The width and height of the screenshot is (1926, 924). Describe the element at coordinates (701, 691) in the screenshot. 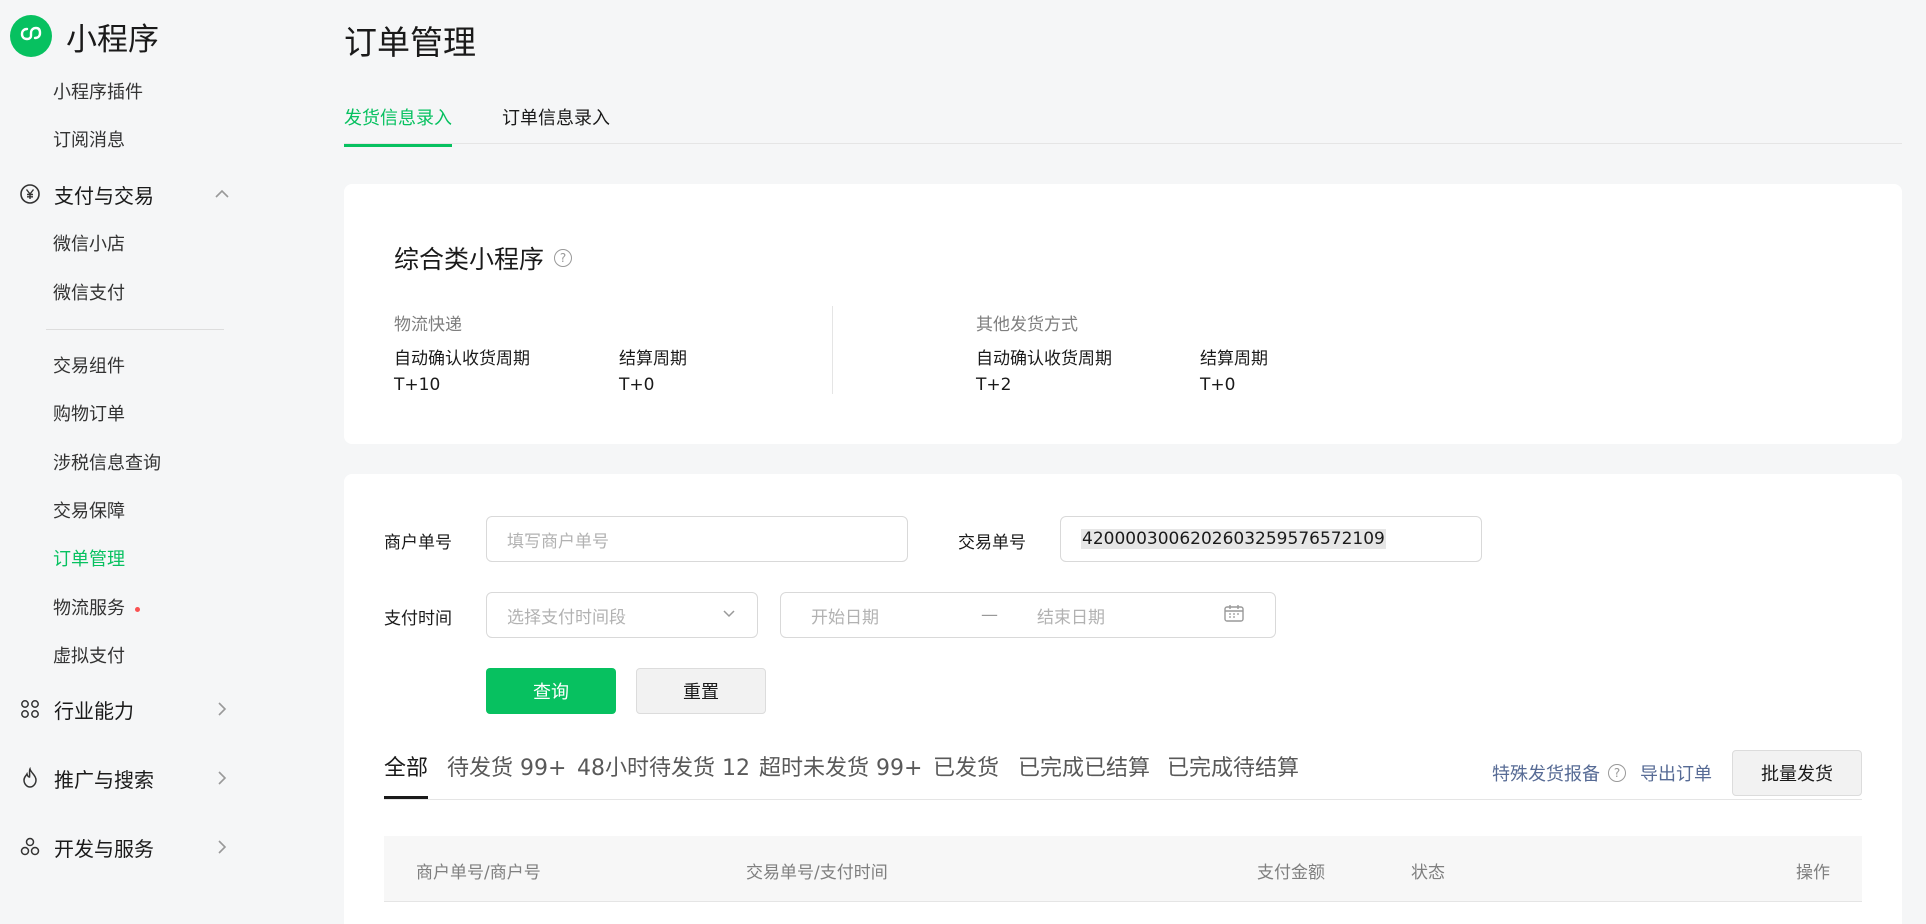

I see `reset-button: 重置` at that location.